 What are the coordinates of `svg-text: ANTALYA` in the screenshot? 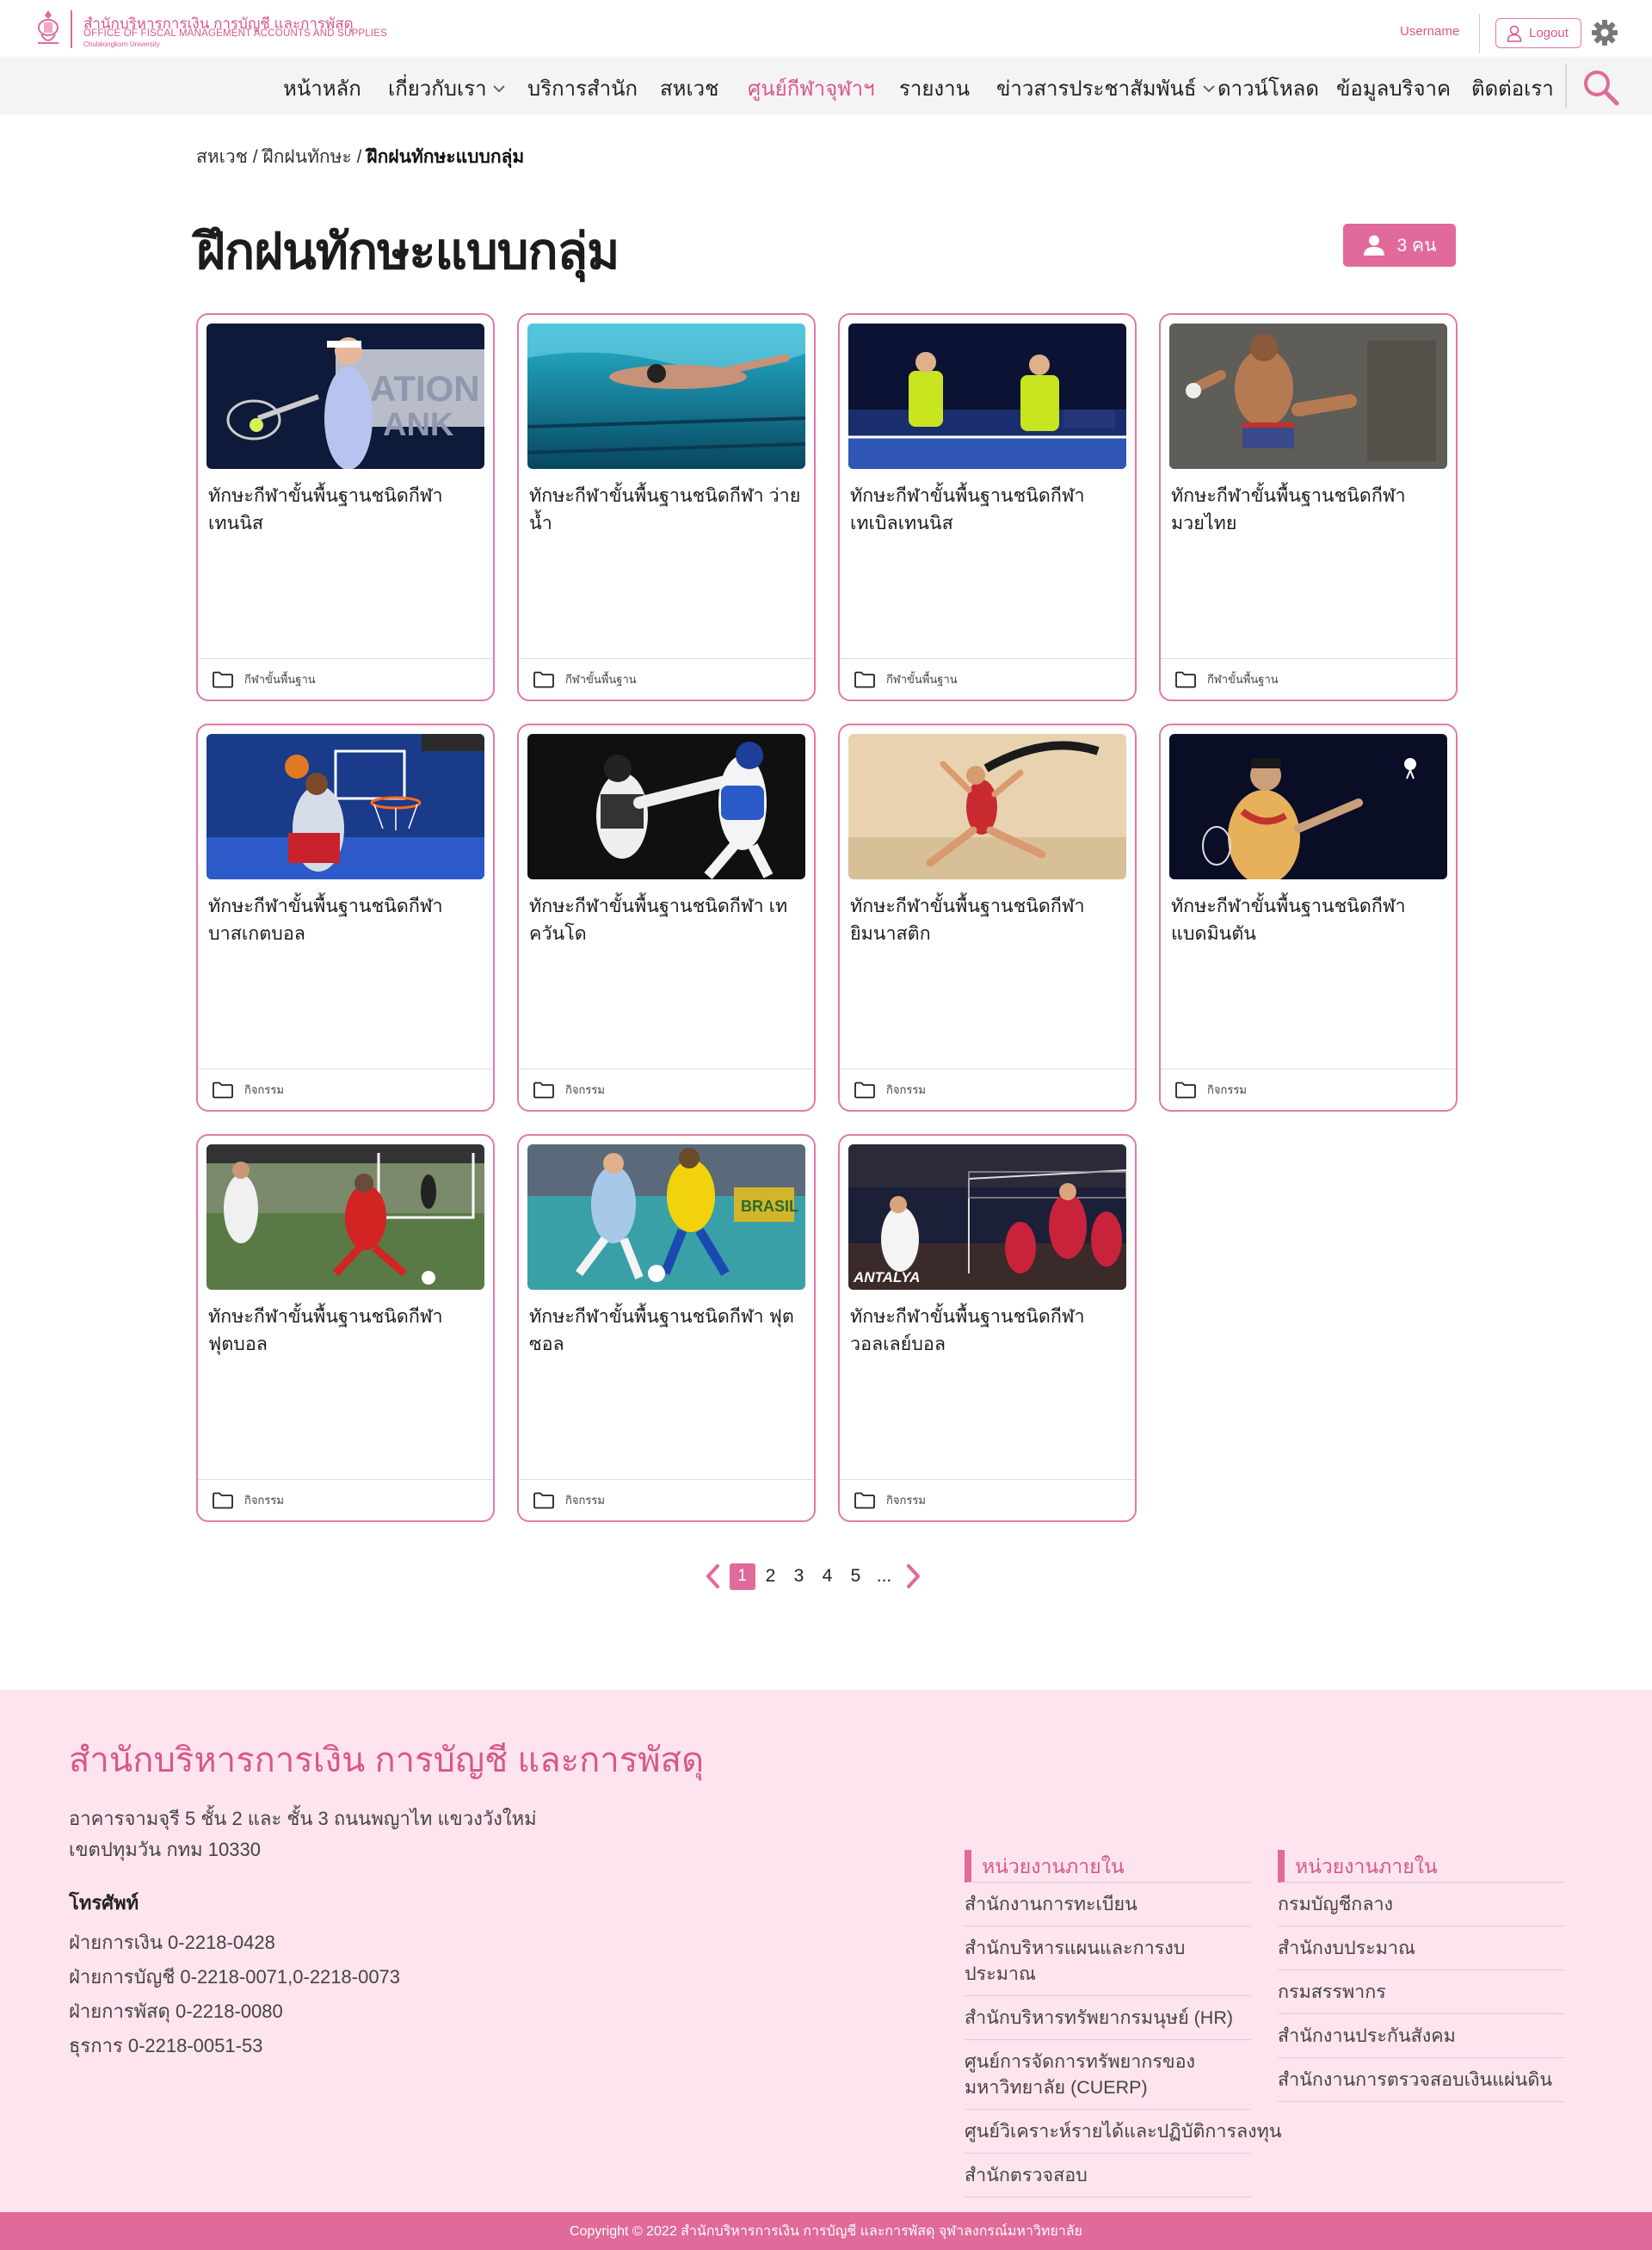 It's located at (887, 1277).